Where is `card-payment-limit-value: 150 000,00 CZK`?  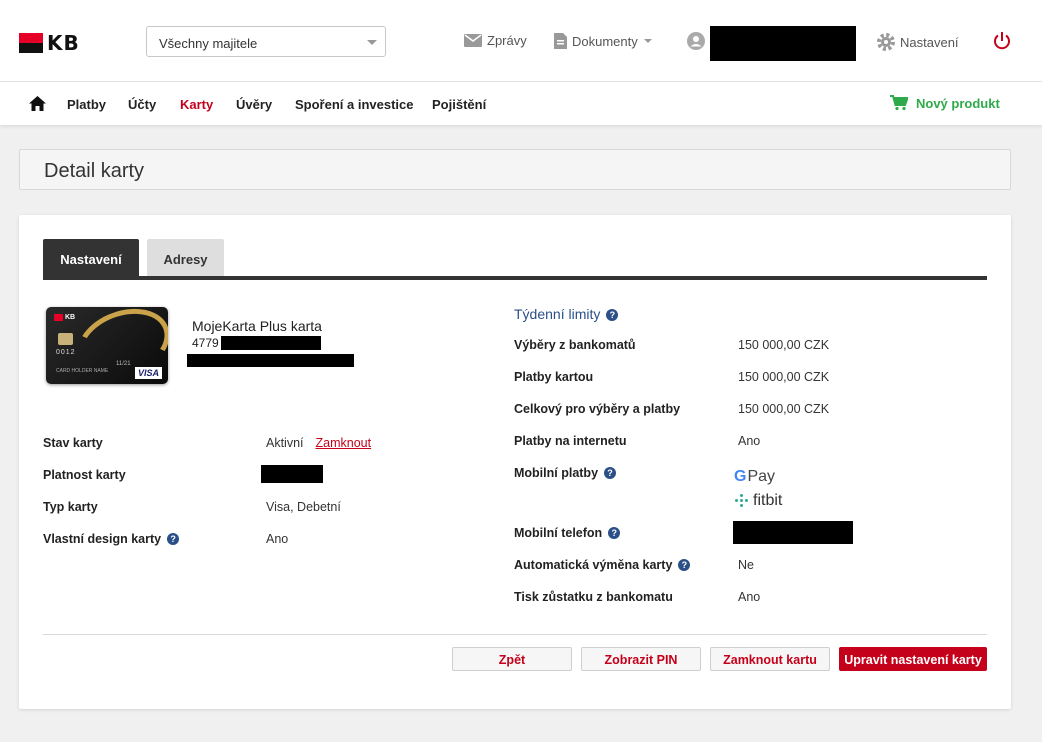
card-payment-limit-value: 150 000,00 CZK is located at coordinates (784, 377).